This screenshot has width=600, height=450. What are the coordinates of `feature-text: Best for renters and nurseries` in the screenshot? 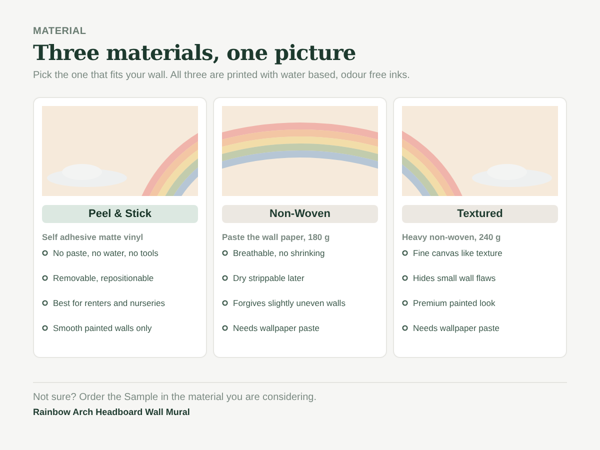 It's located at (109, 303).